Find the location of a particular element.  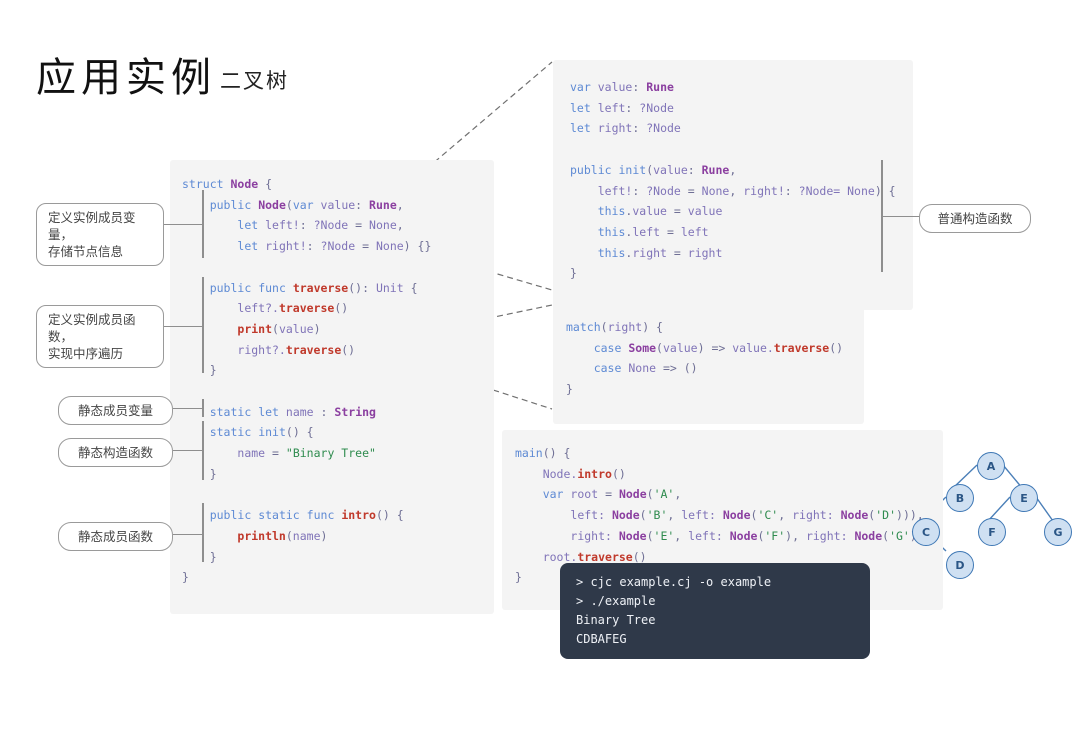

callout-static-var: 静态成员变量 is located at coordinates (115, 410).